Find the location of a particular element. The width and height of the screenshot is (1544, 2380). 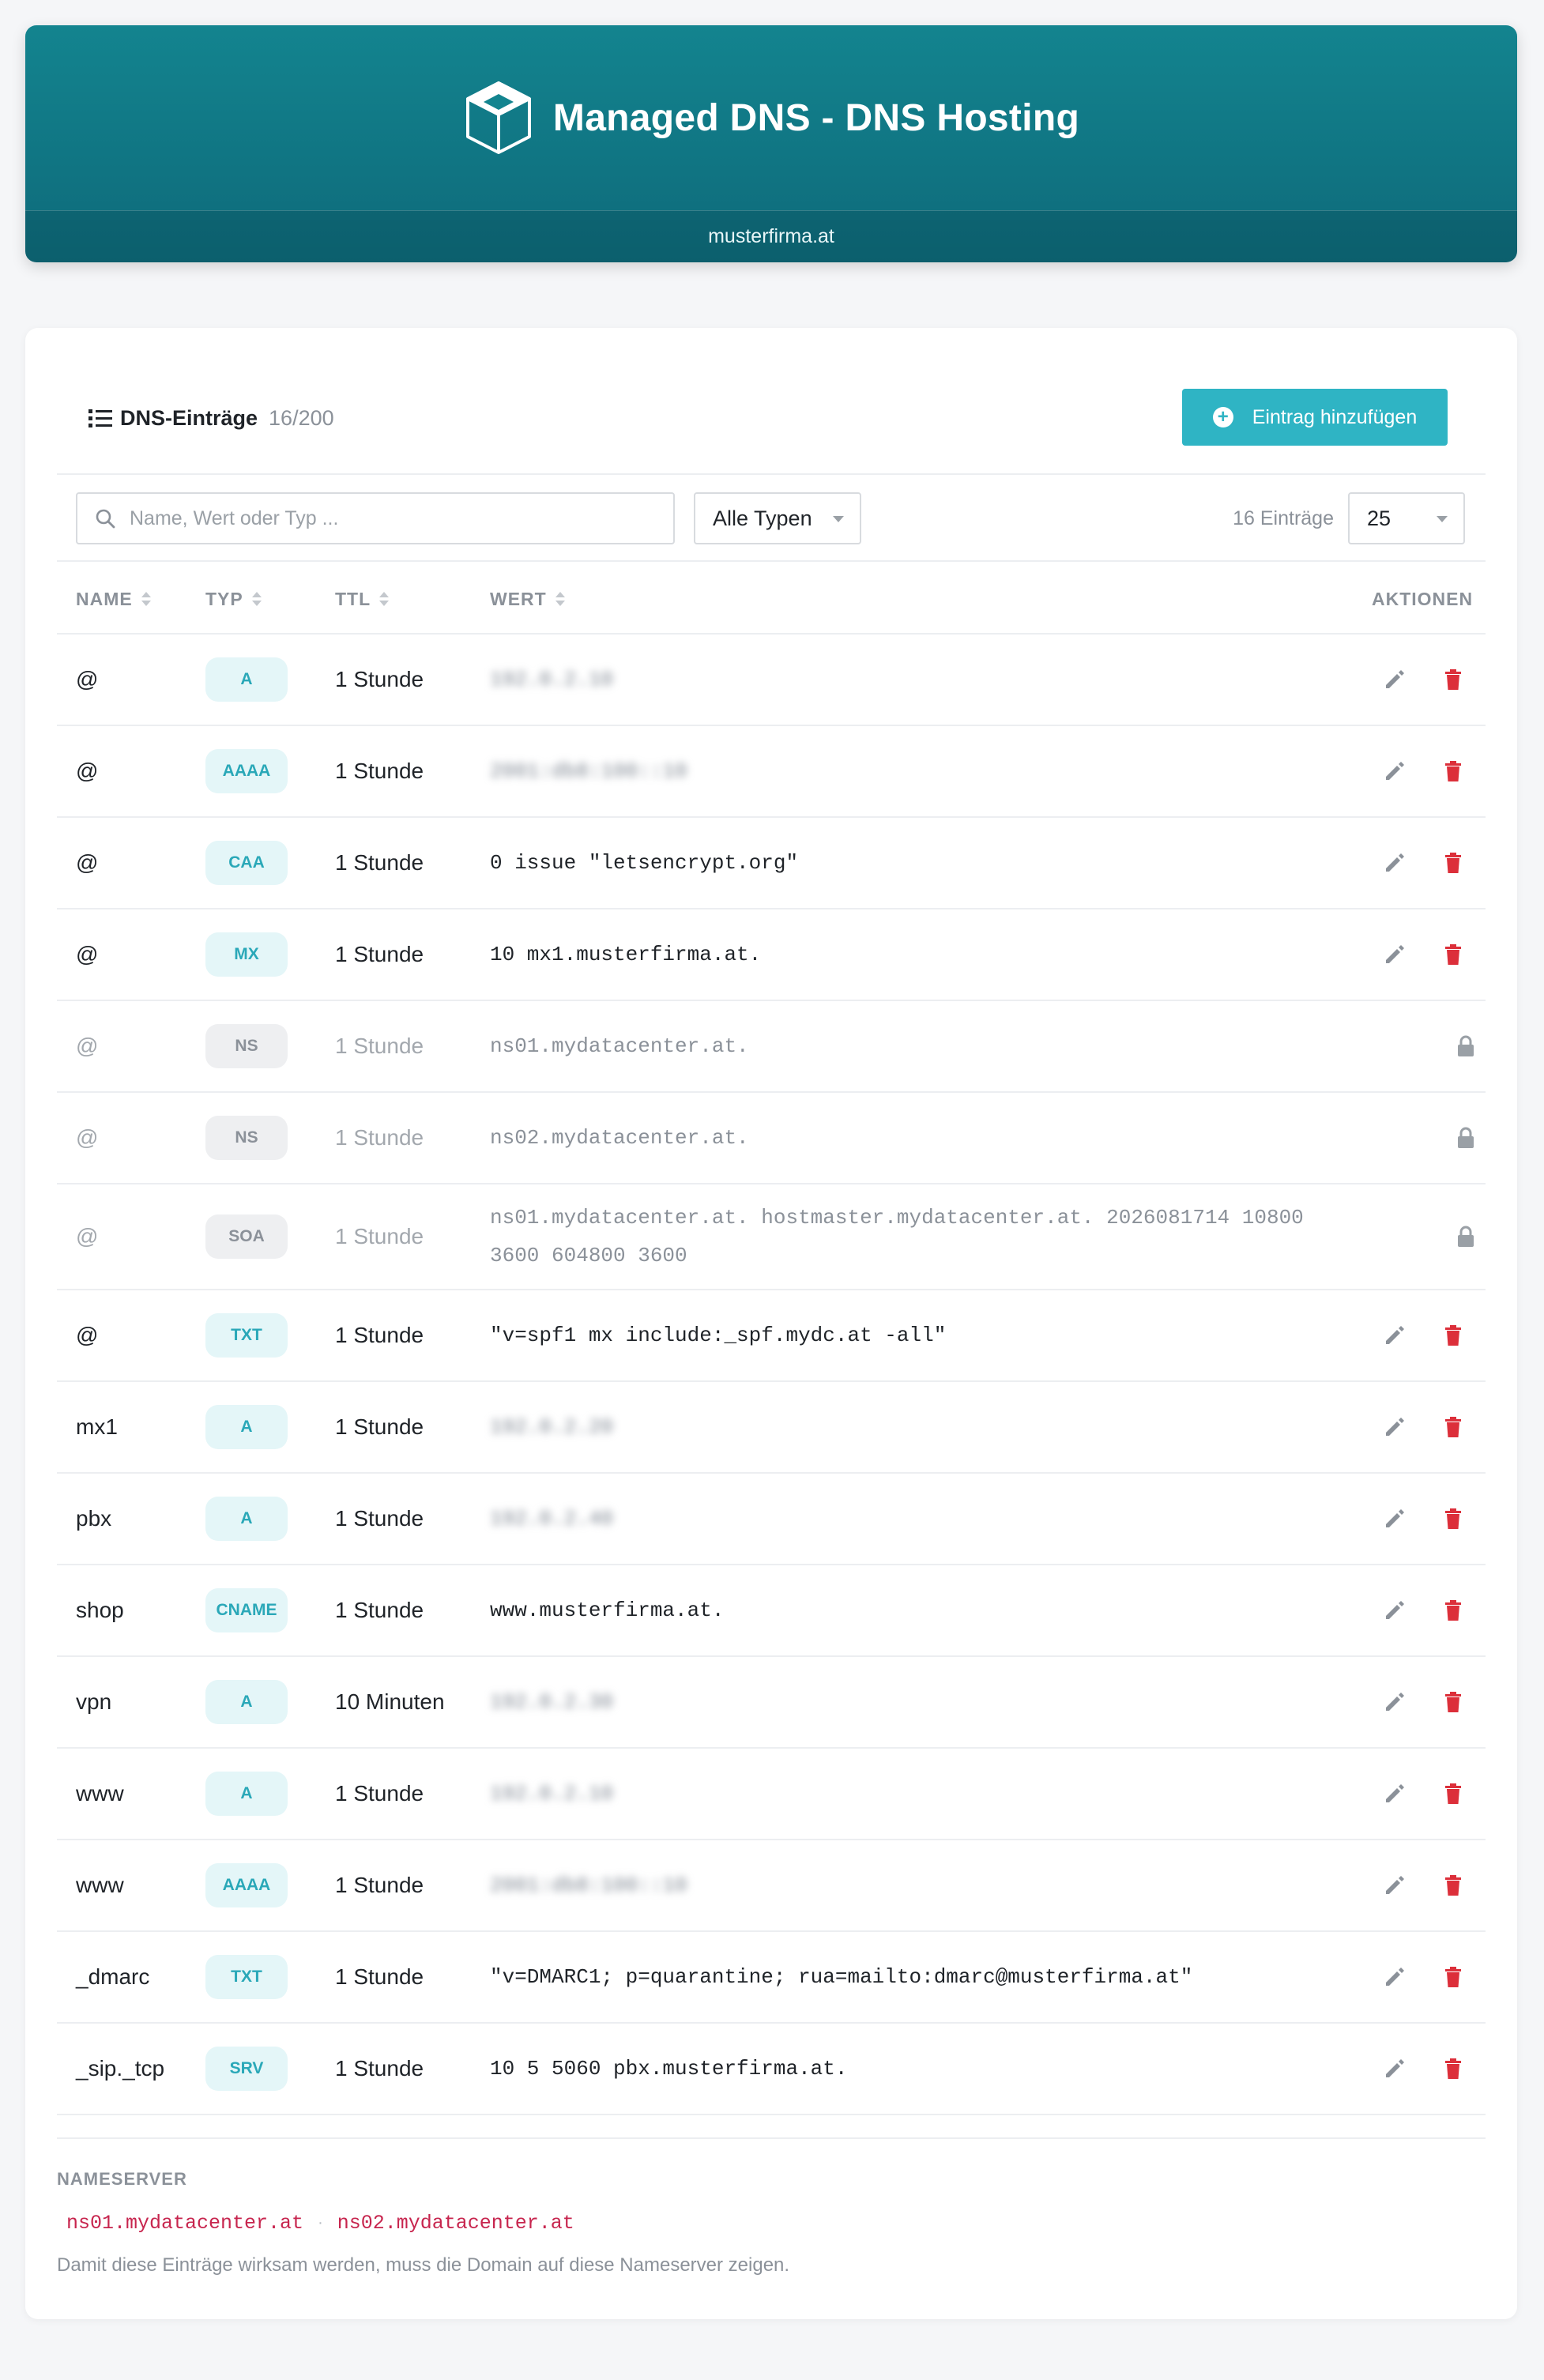

record-name: www is located at coordinates (100, 1885).